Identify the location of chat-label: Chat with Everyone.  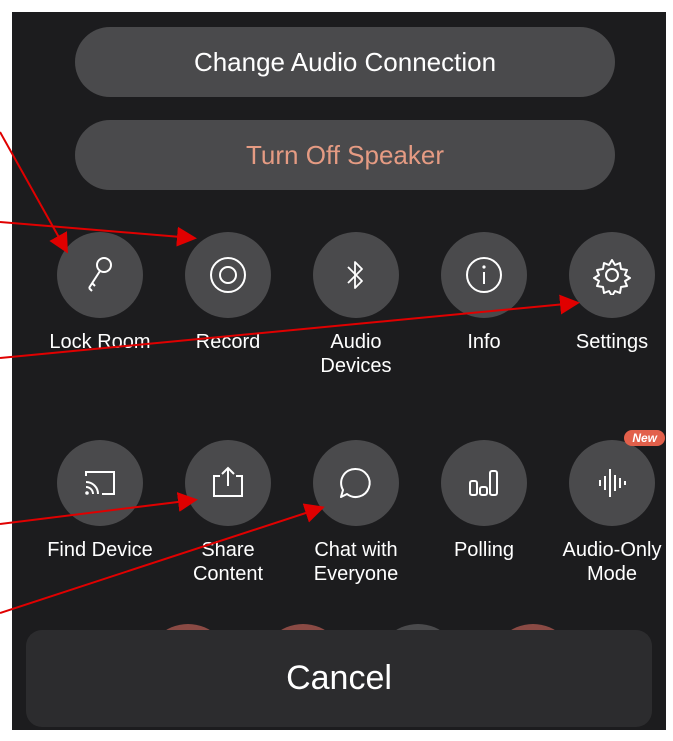
(356, 562).